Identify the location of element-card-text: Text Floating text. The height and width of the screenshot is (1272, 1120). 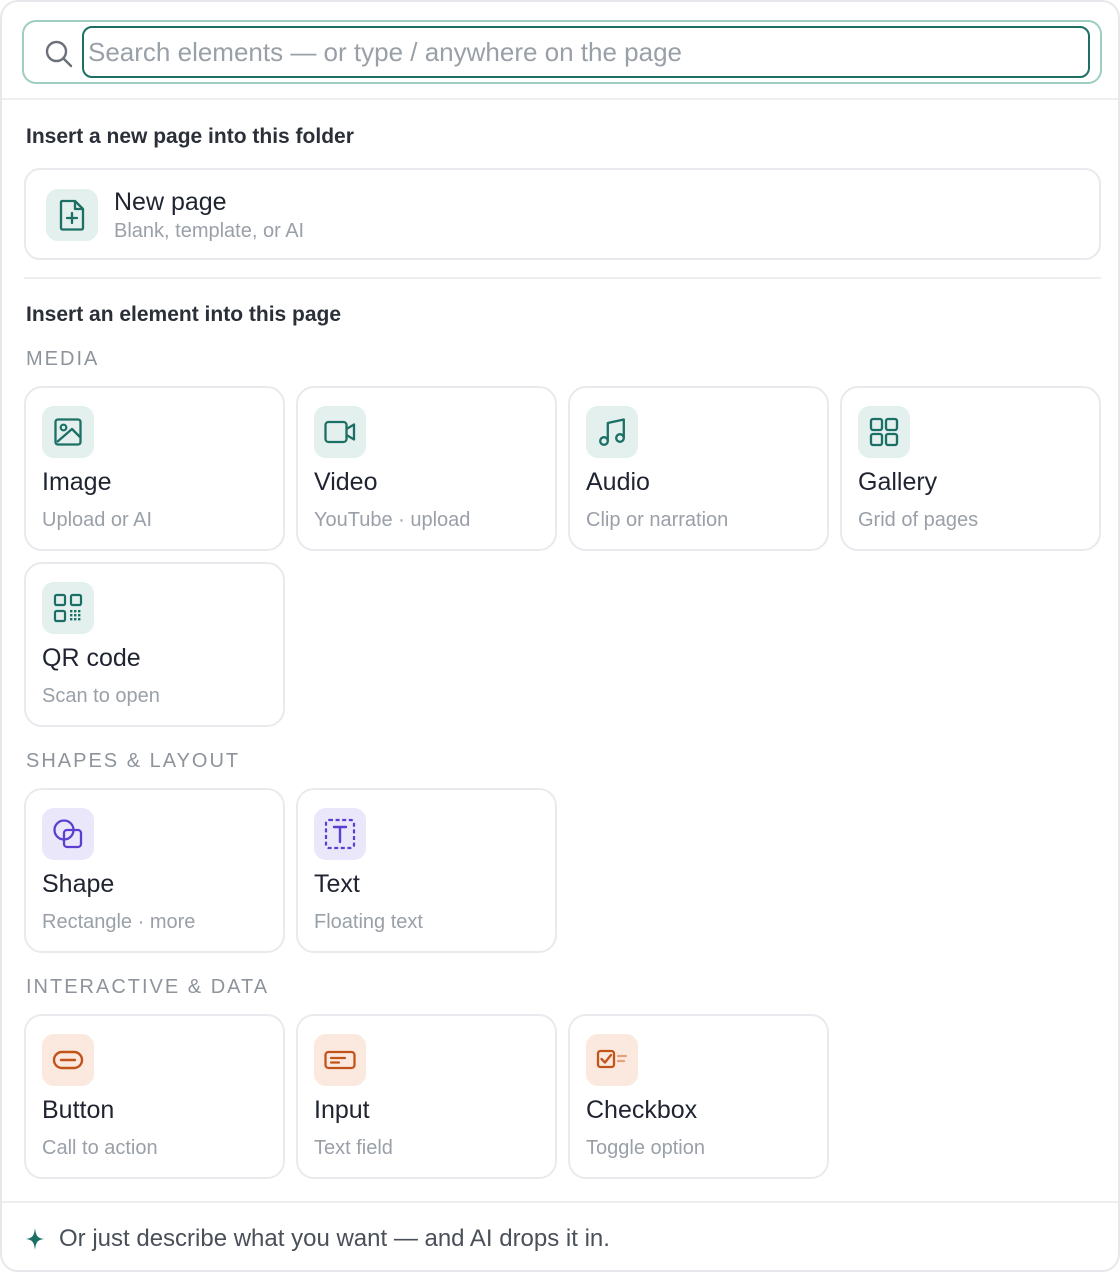
(426, 870).